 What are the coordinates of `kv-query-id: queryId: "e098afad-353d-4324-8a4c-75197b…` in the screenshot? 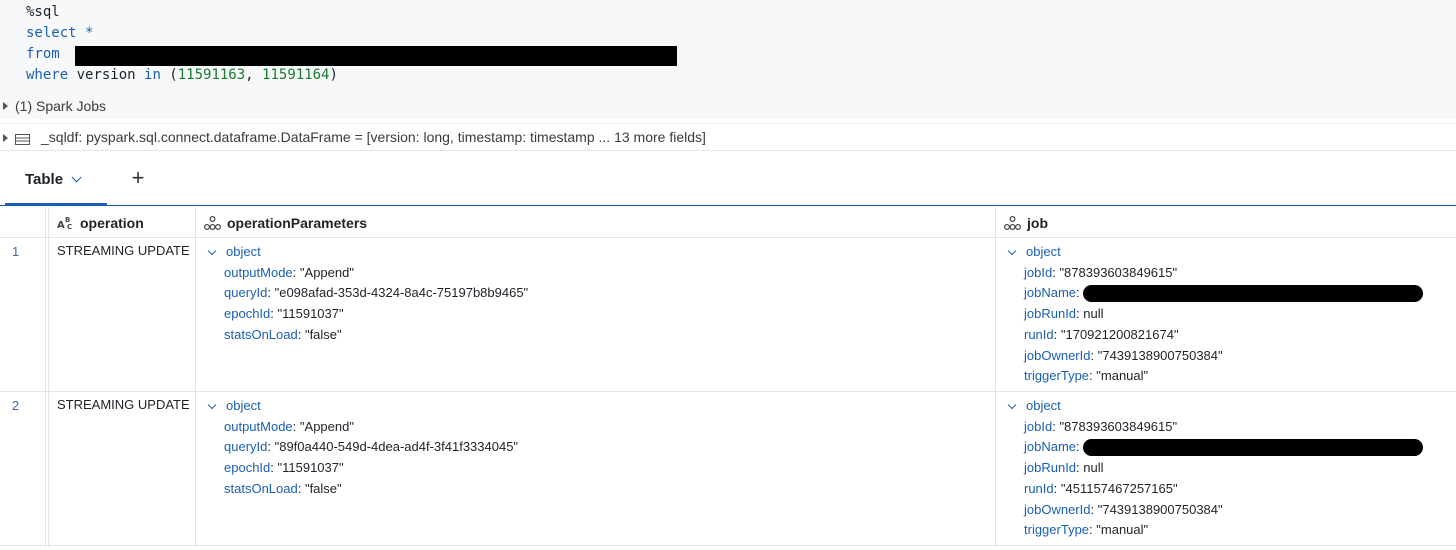 It's located at (376, 293).